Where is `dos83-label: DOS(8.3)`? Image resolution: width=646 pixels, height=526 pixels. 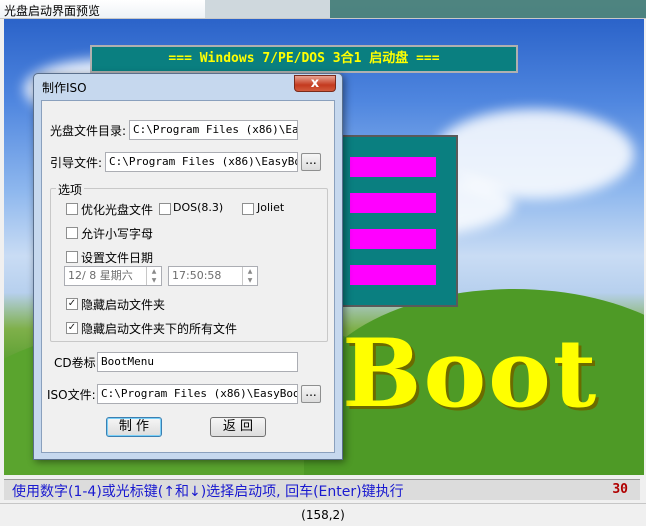 dos83-label: DOS(8.3) is located at coordinates (198, 207).